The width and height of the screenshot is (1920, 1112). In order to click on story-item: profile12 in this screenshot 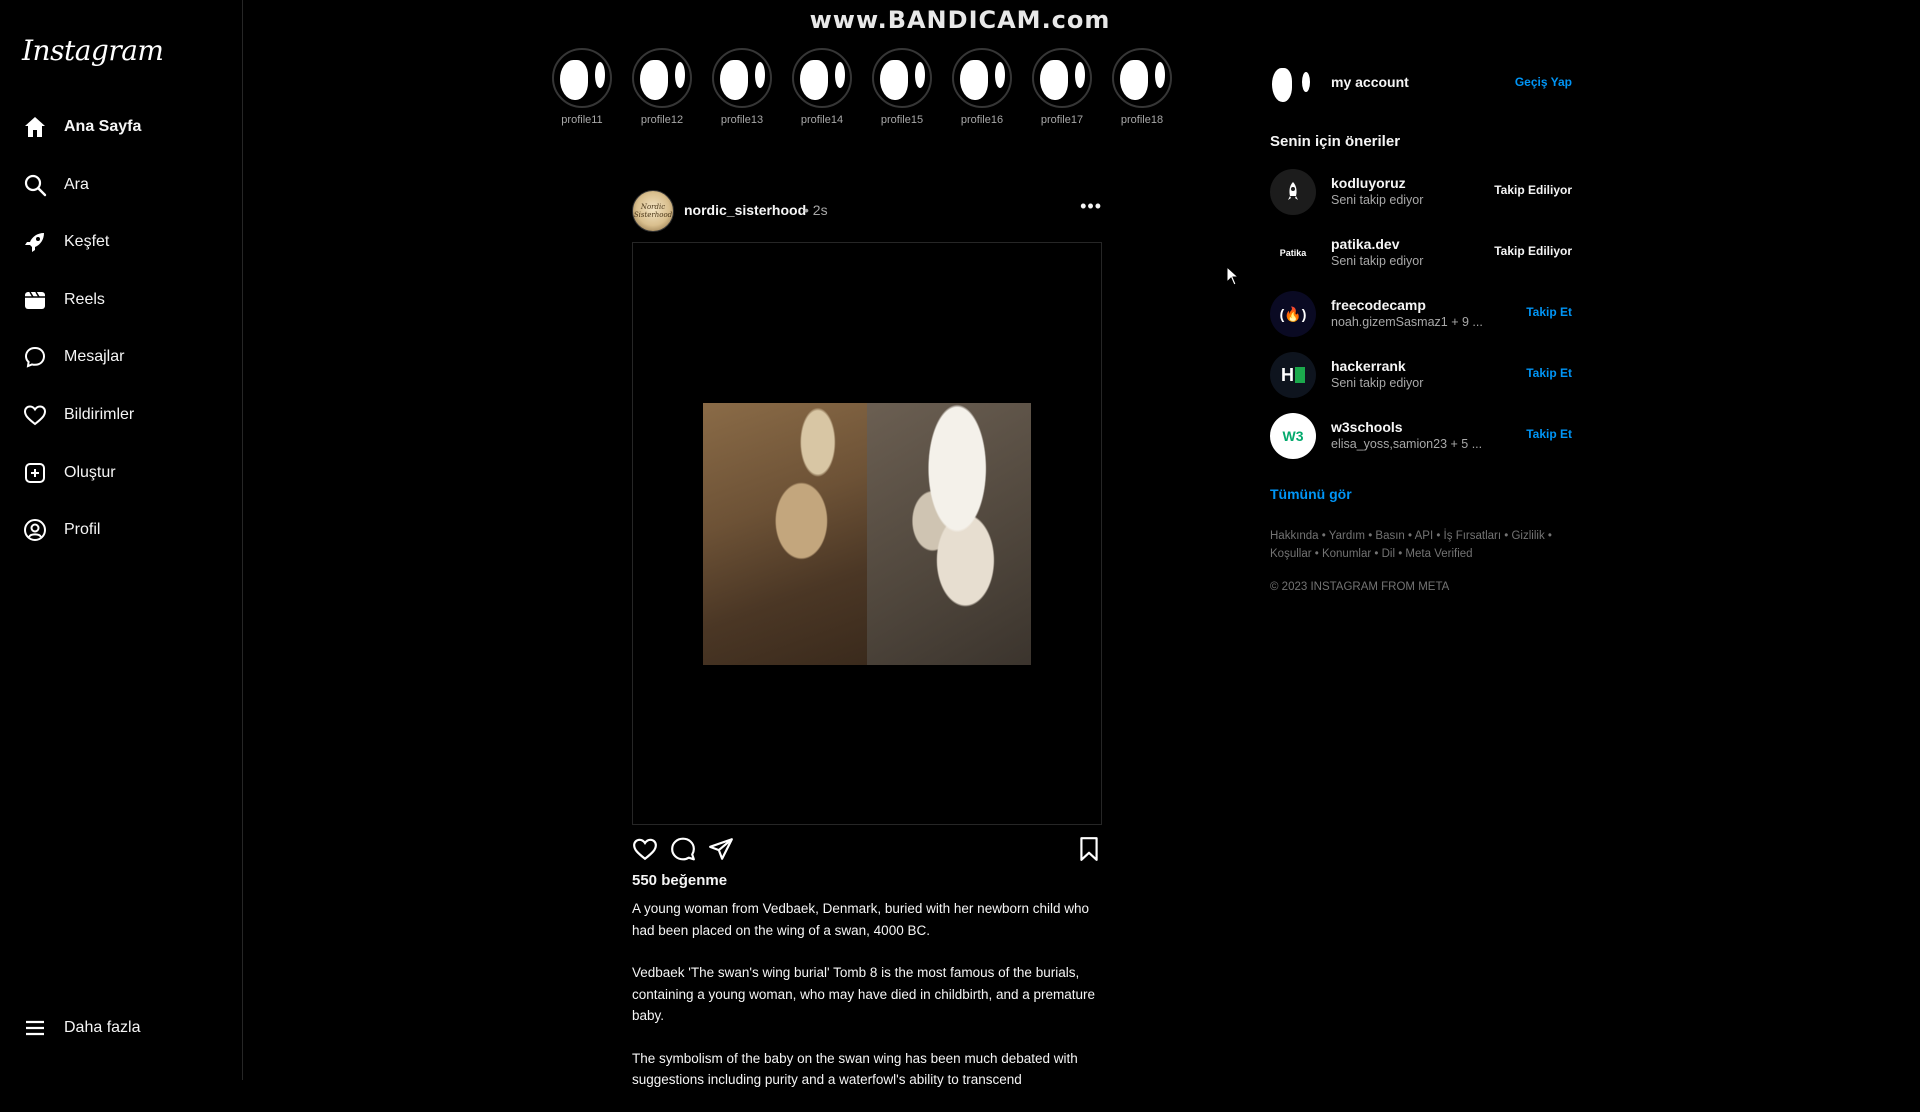, I will do `click(662, 87)`.